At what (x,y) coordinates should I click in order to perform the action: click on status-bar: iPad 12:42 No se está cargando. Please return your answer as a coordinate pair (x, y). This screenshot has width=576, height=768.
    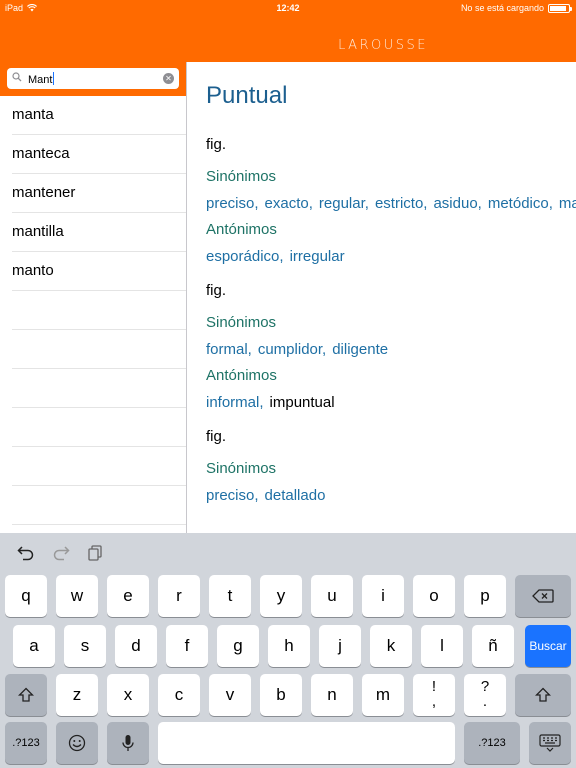
    Looking at the image, I should click on (288, 8).